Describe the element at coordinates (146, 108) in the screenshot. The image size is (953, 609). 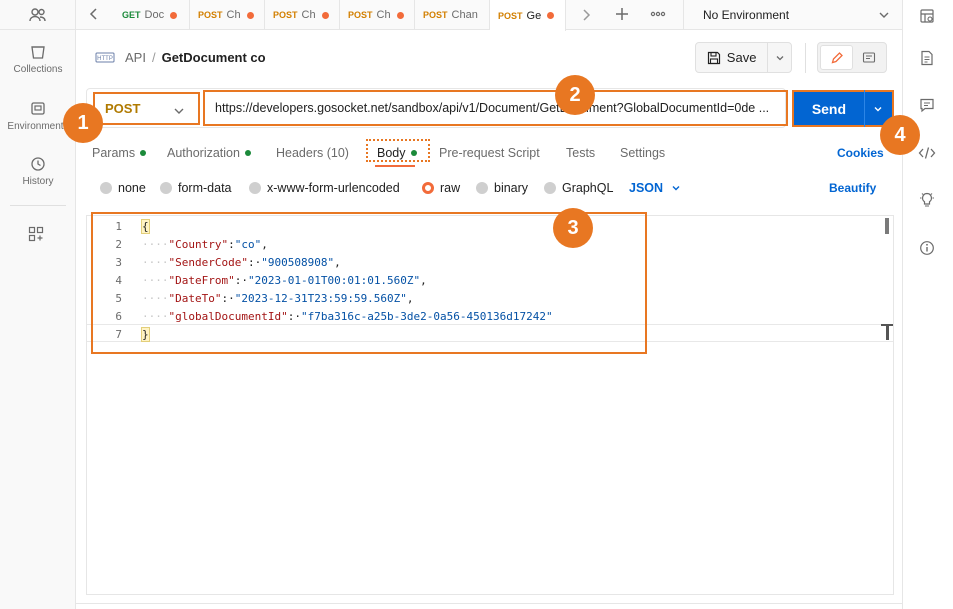
I see `method-select: POST` at that location.